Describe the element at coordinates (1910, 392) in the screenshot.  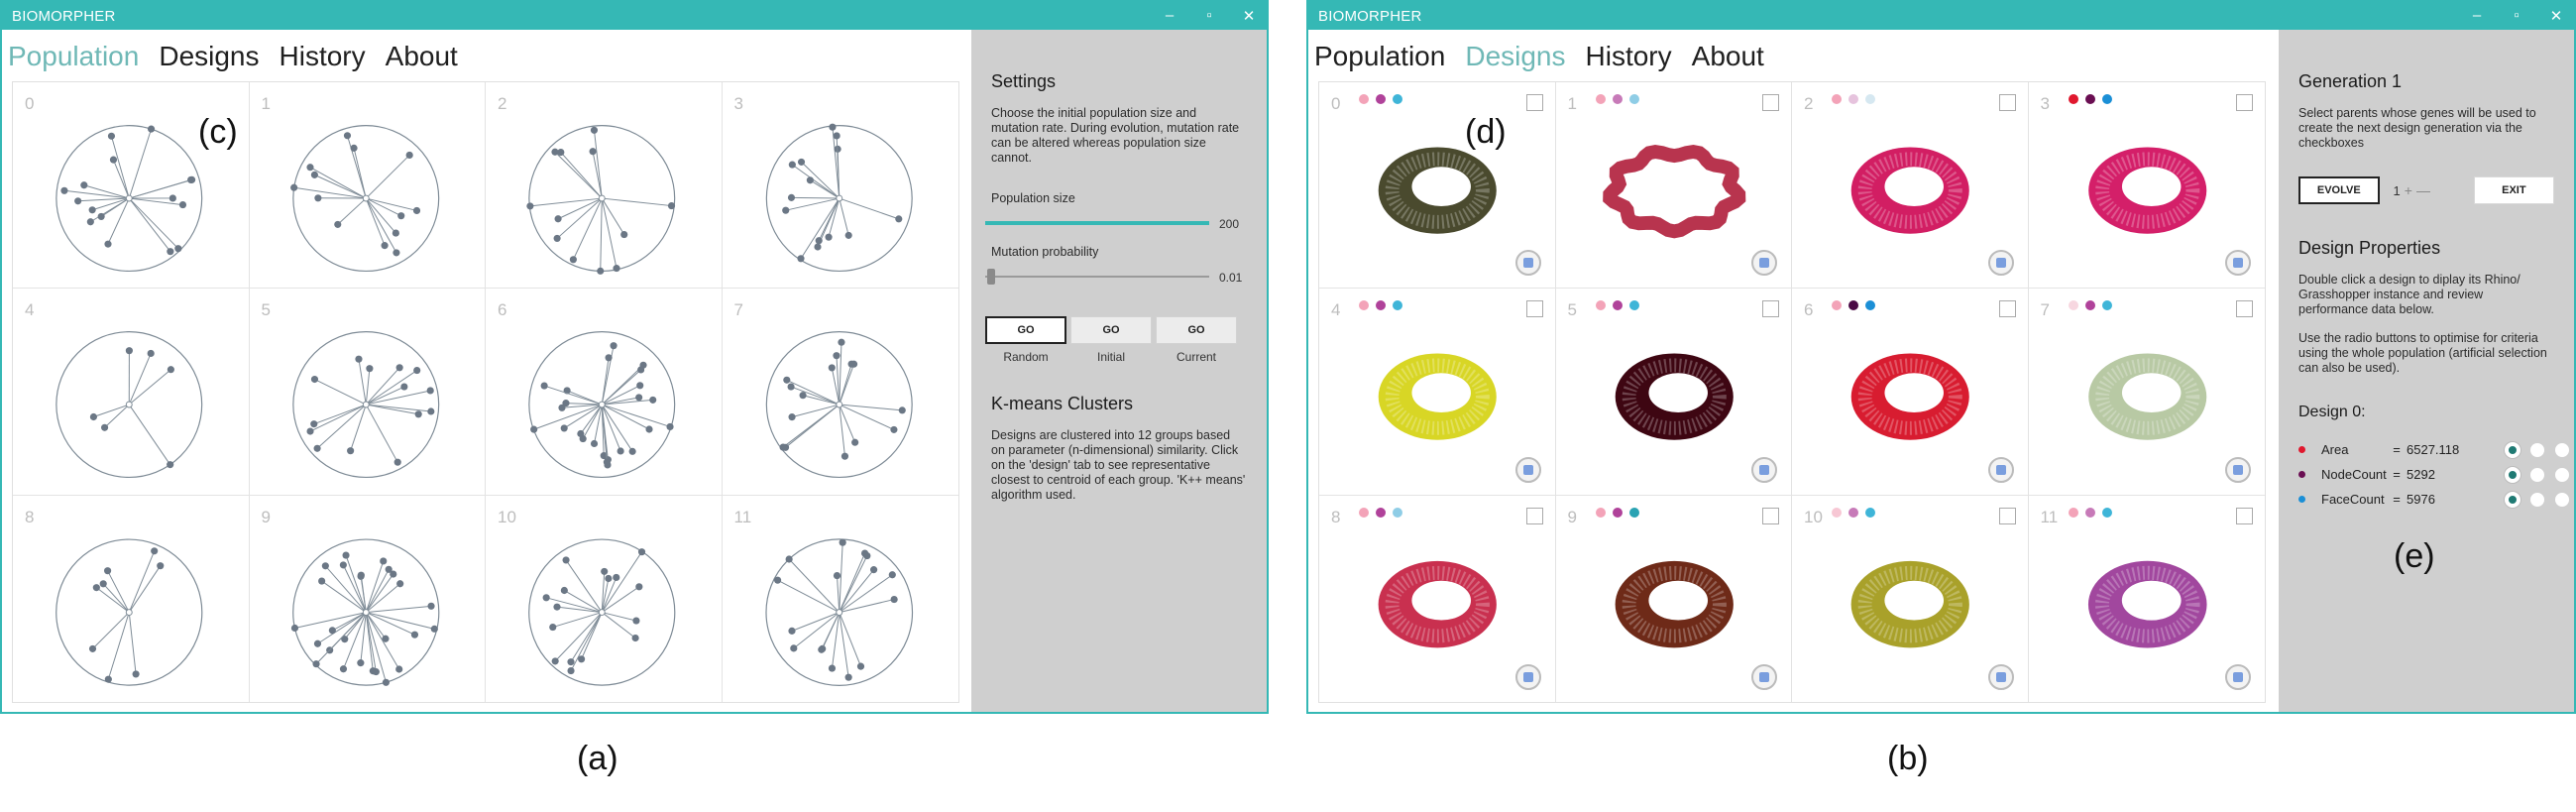
I see `design-cell: 6` at that location.